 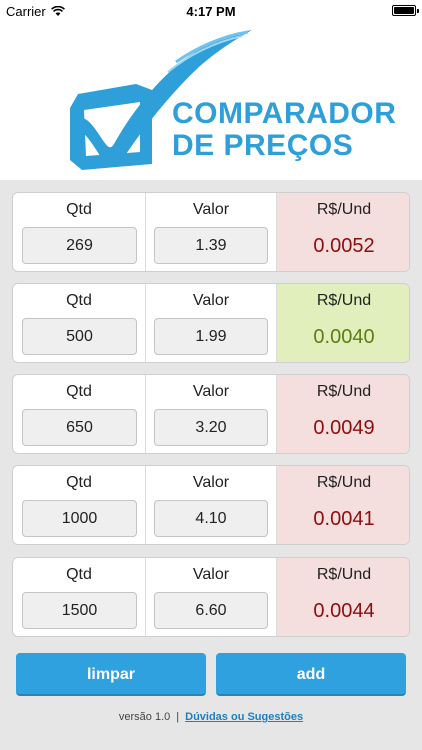 What do you see at coordinates (79, 518) in the screenshot?
I see `qtd-input: 1000` at bounding box center [79, 518].